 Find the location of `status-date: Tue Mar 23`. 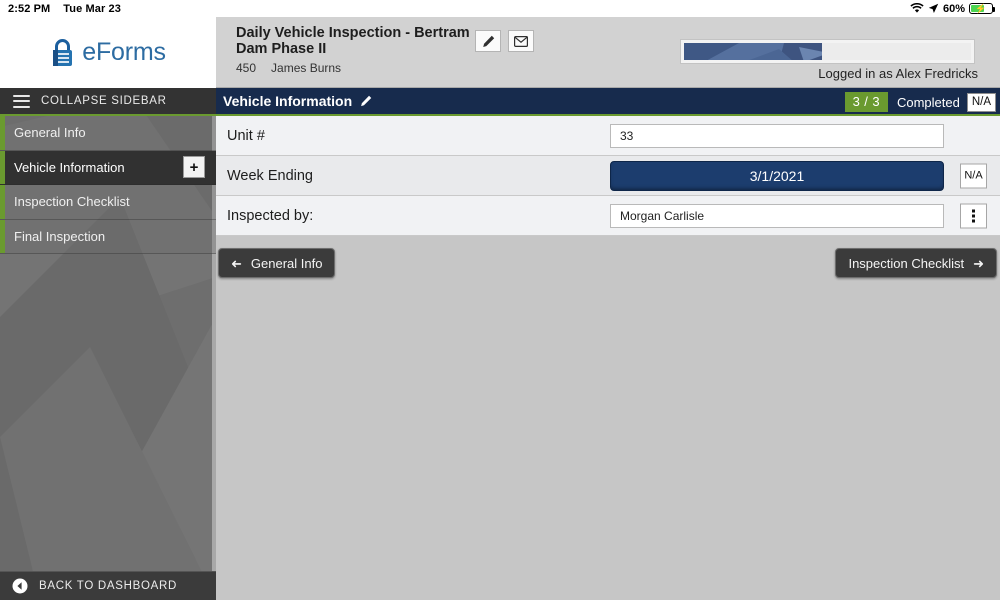

status-date: Tue Mar 23 is located at coordinates (92, 8).